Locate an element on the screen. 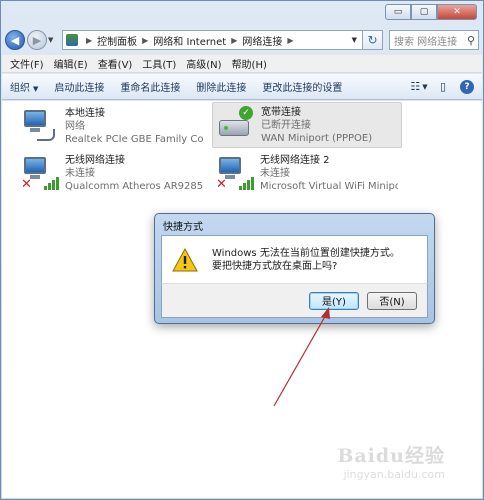 The width and height of the screenshot is (484, 500). menu-advanced: 高级(N) is located at coordinates (203, 63).